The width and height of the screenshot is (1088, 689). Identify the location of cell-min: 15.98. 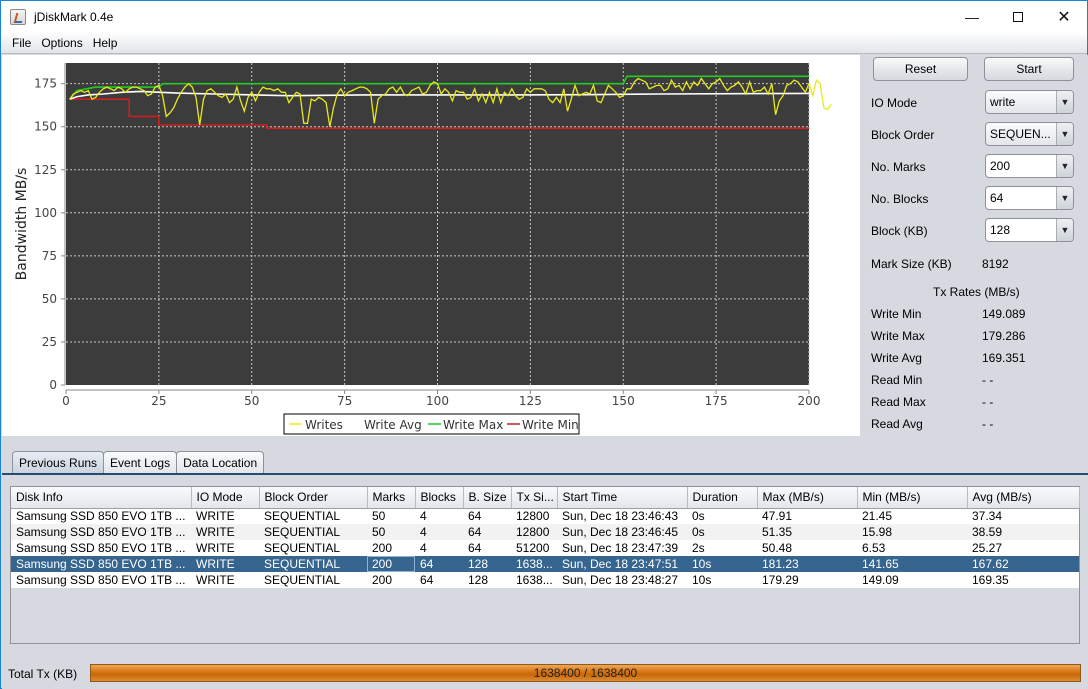
(912, 532).